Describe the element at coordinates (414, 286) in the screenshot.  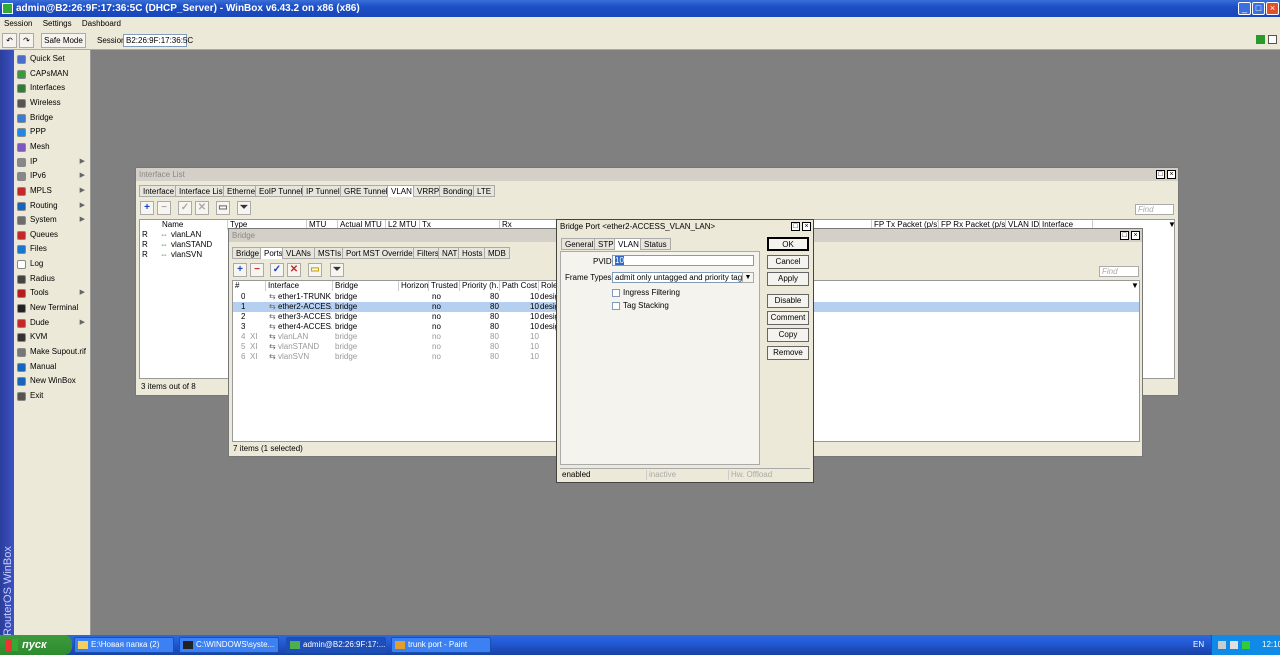
I see `column-header-horizon: Horizon` at that location.